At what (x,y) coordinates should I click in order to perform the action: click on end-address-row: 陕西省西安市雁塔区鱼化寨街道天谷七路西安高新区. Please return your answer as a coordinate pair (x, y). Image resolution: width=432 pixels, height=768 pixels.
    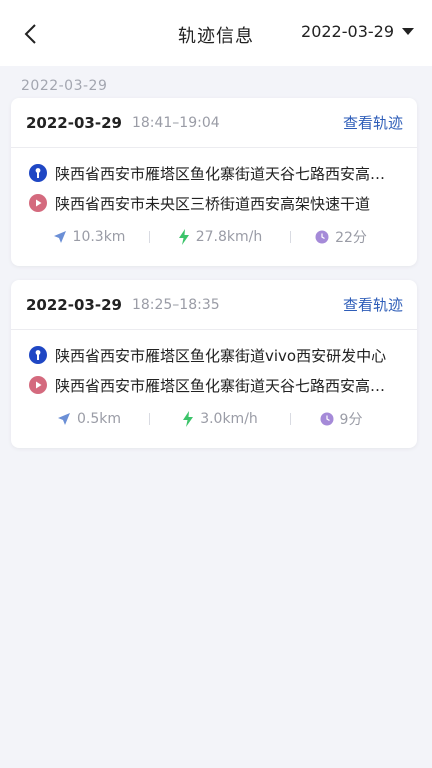
    Looking at the image, I should click on (215, 385).